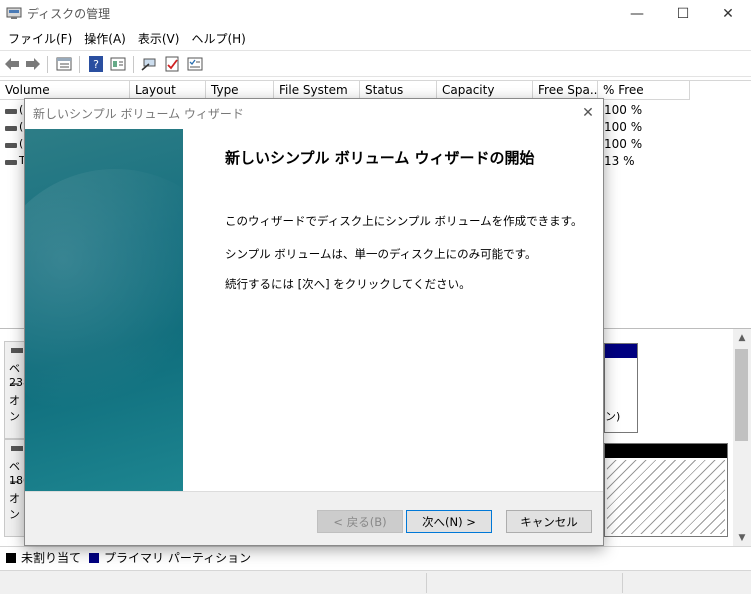 The height and width of the screenshot is (594, 751). What do you see at coordinates (380, 158) in the screenshot?
I see `wizard-heading: 新しいシンプル ボリューム ウィザードの開始` at bounding box center [380, 158].